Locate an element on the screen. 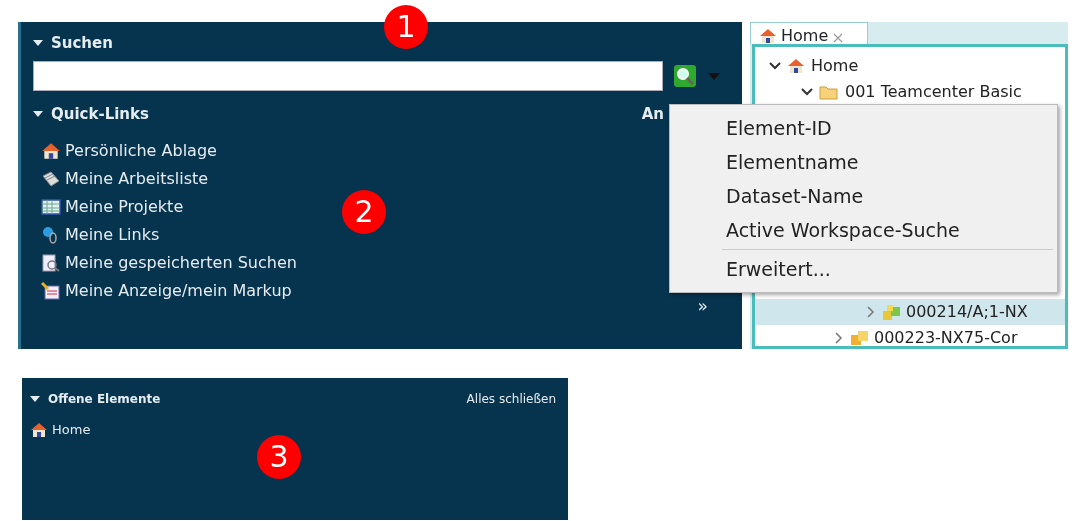 The width and height of the screenshot is (1074, 521). section-title: Quick-Links is located at coordinates (100, 114).